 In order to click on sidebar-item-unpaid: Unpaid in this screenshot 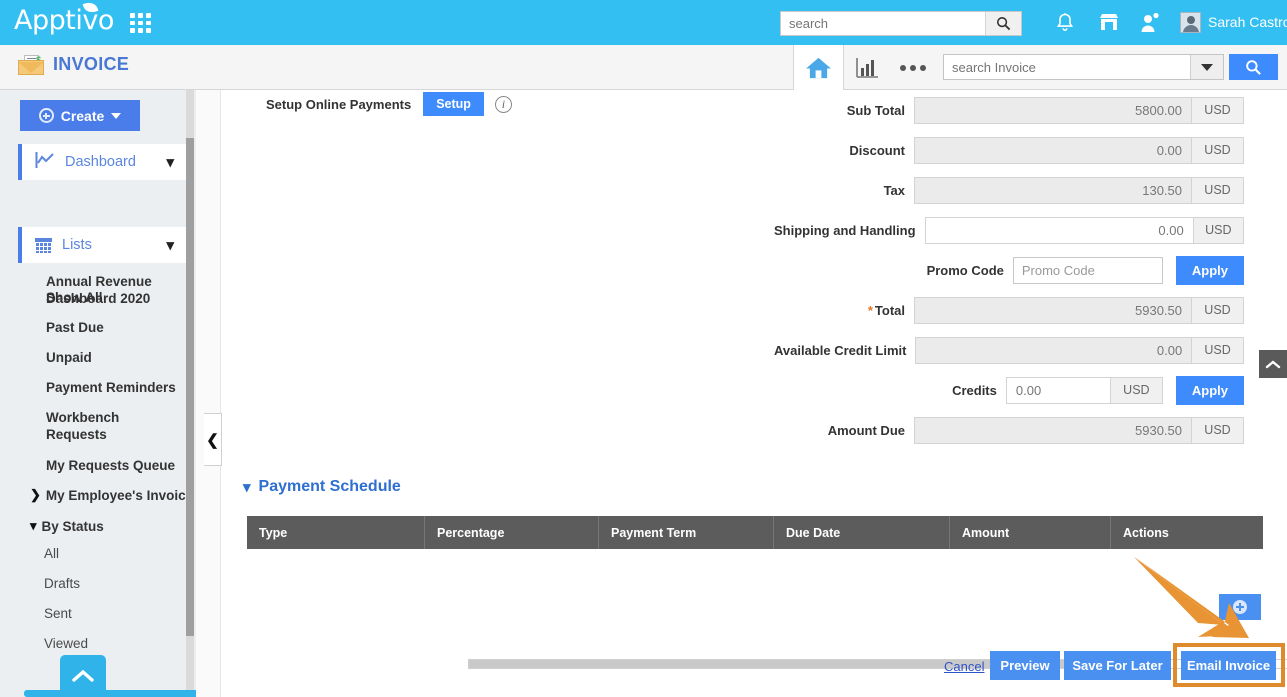, I will do `click(69, 357)`.